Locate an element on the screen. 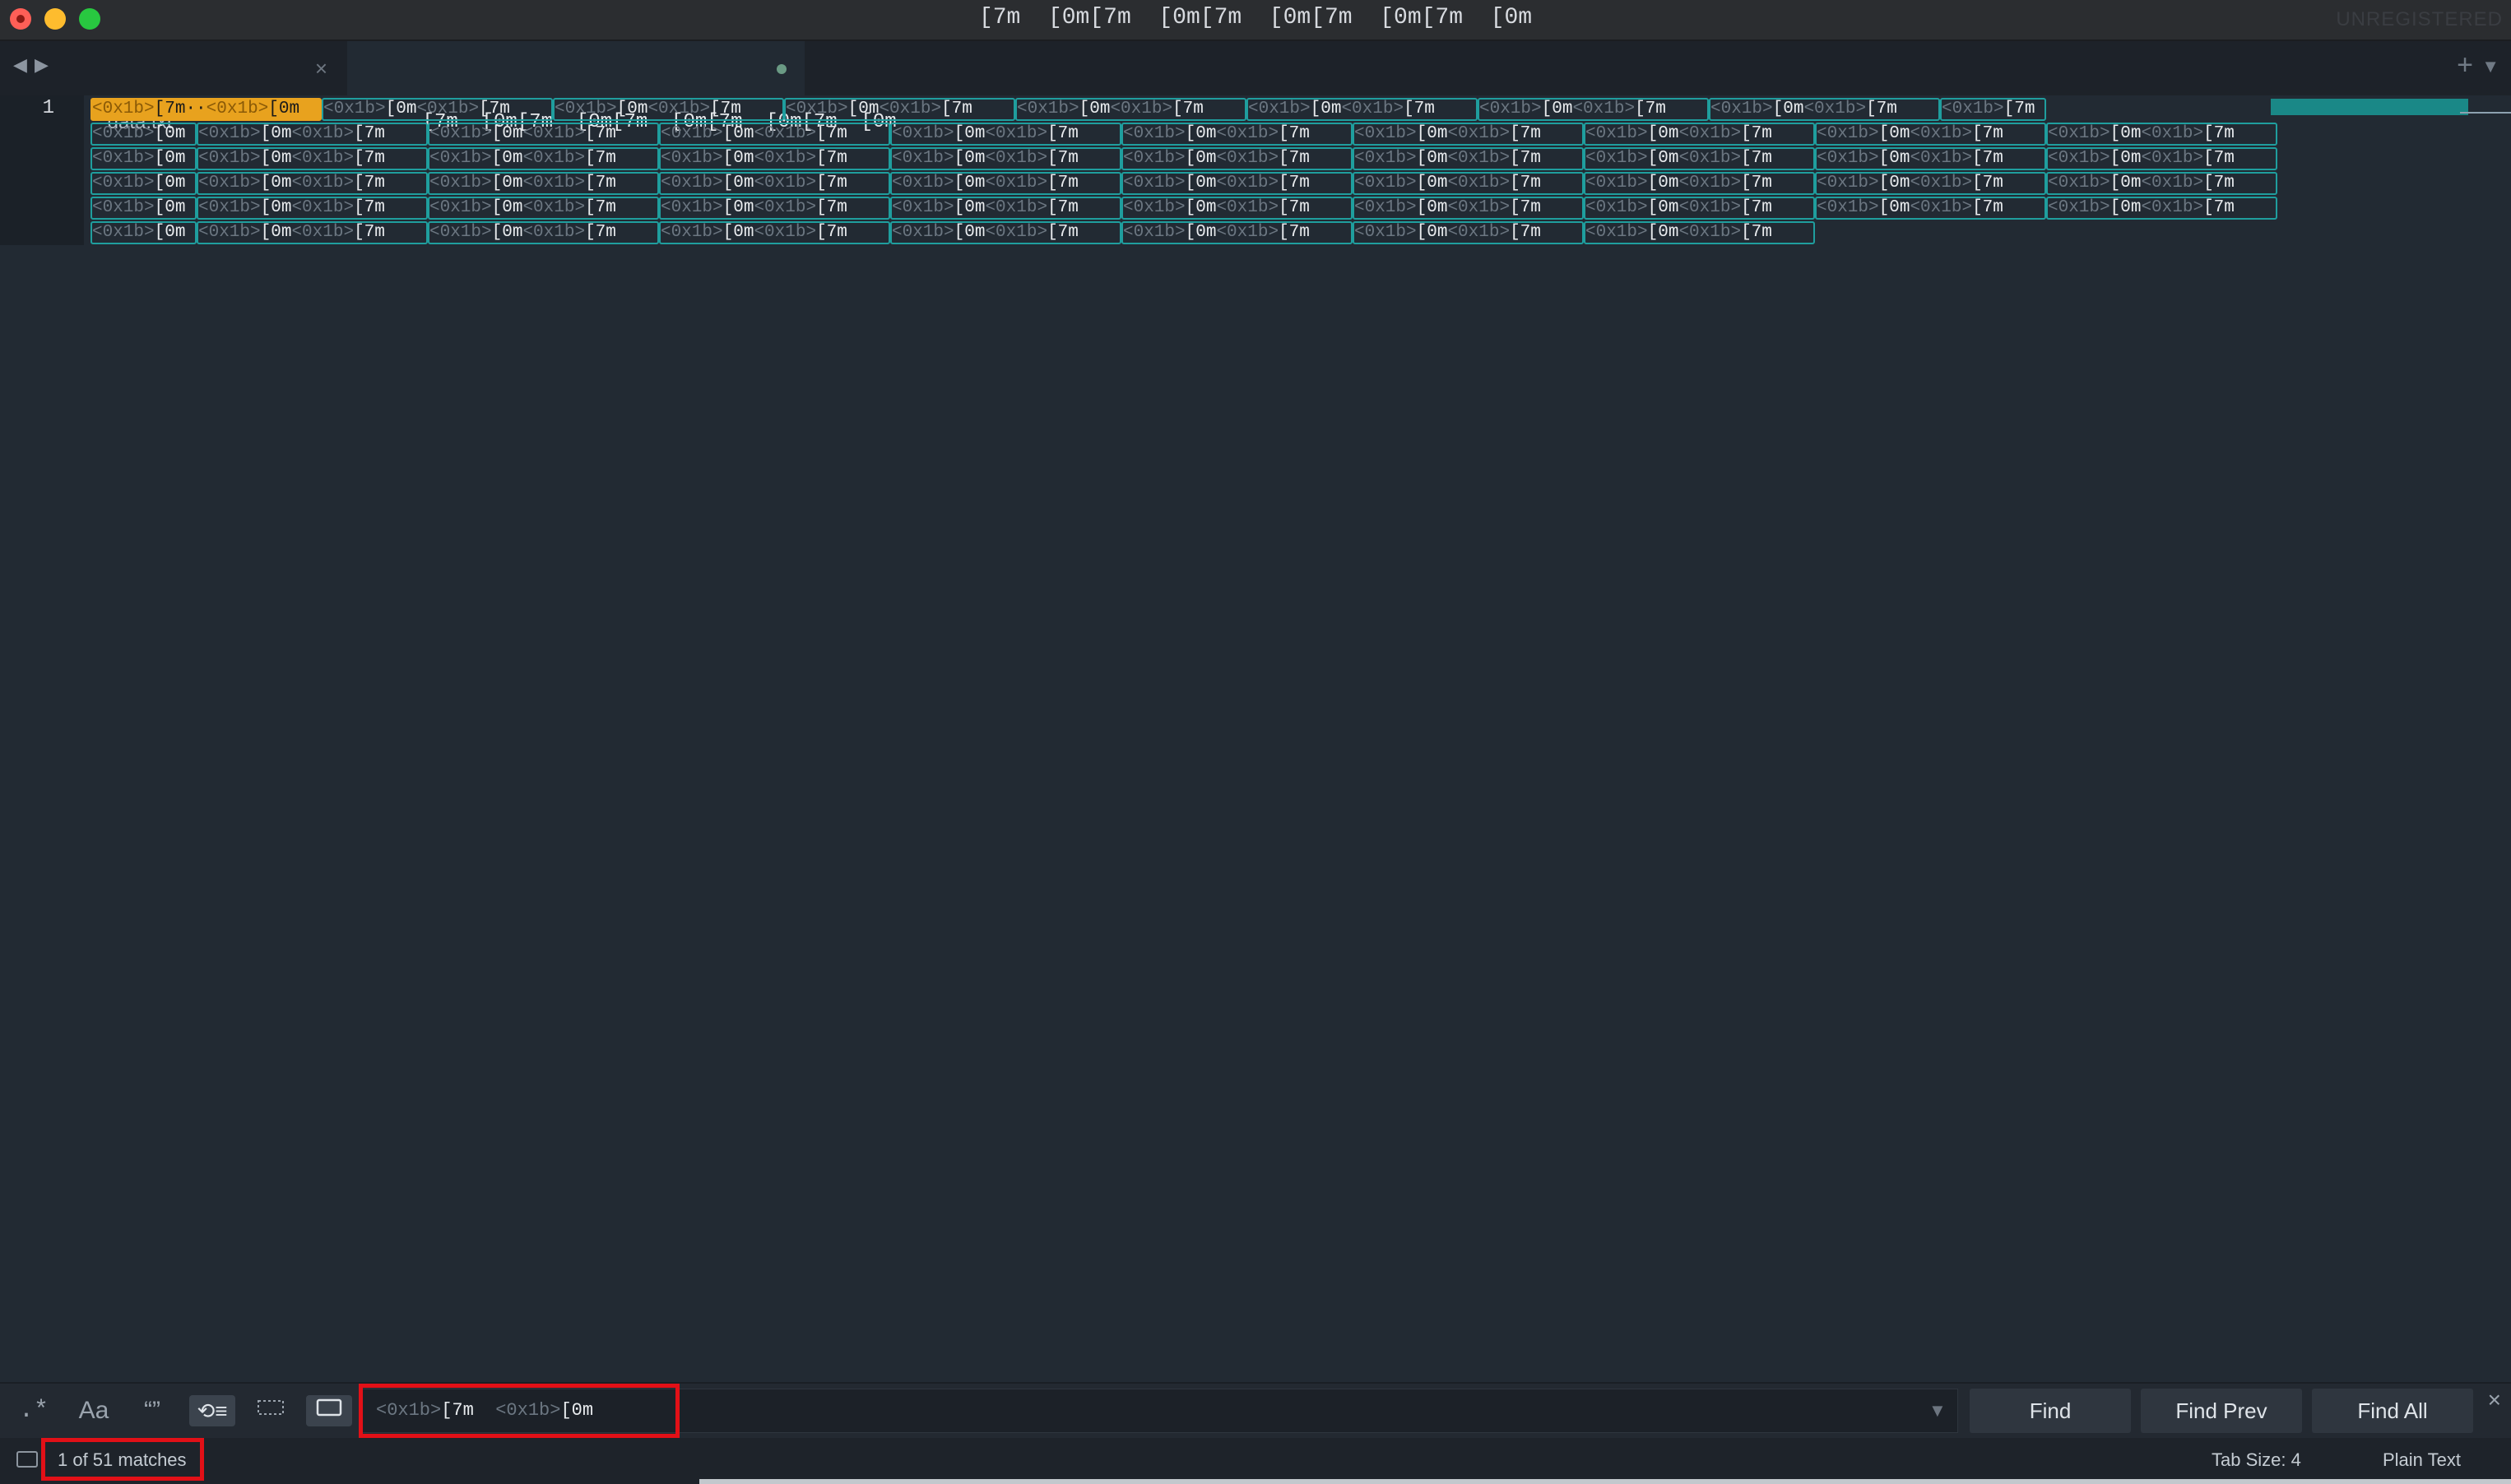 This screenshot has height=1484, width=2511. search-match: <0x1b>[7m is located at coordinates (1993, 109).